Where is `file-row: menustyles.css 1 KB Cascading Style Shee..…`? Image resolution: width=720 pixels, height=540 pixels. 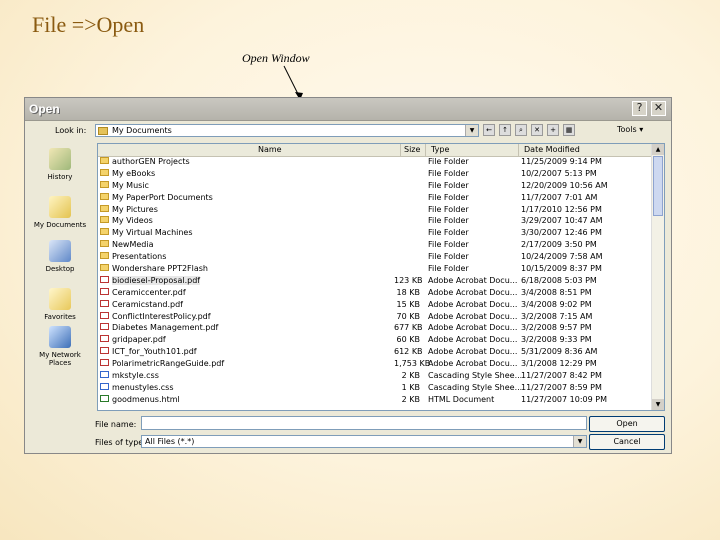 file-row: menustyles.css 1 KB Cascading Style Shee..… is located at coordinates (375, 388).